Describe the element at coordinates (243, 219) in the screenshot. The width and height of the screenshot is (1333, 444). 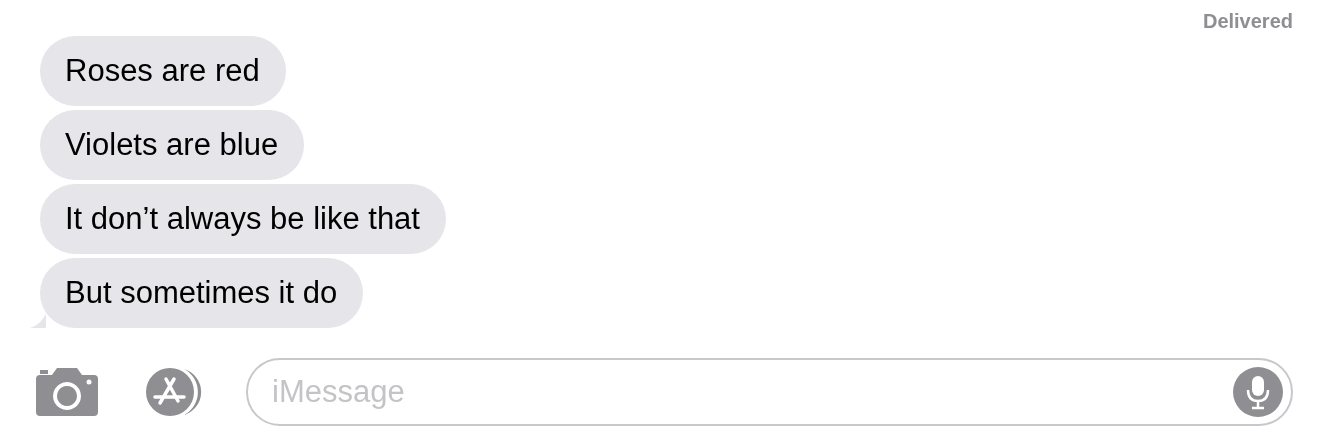
I see `message-bubble: It don’t always be like that` at that location.